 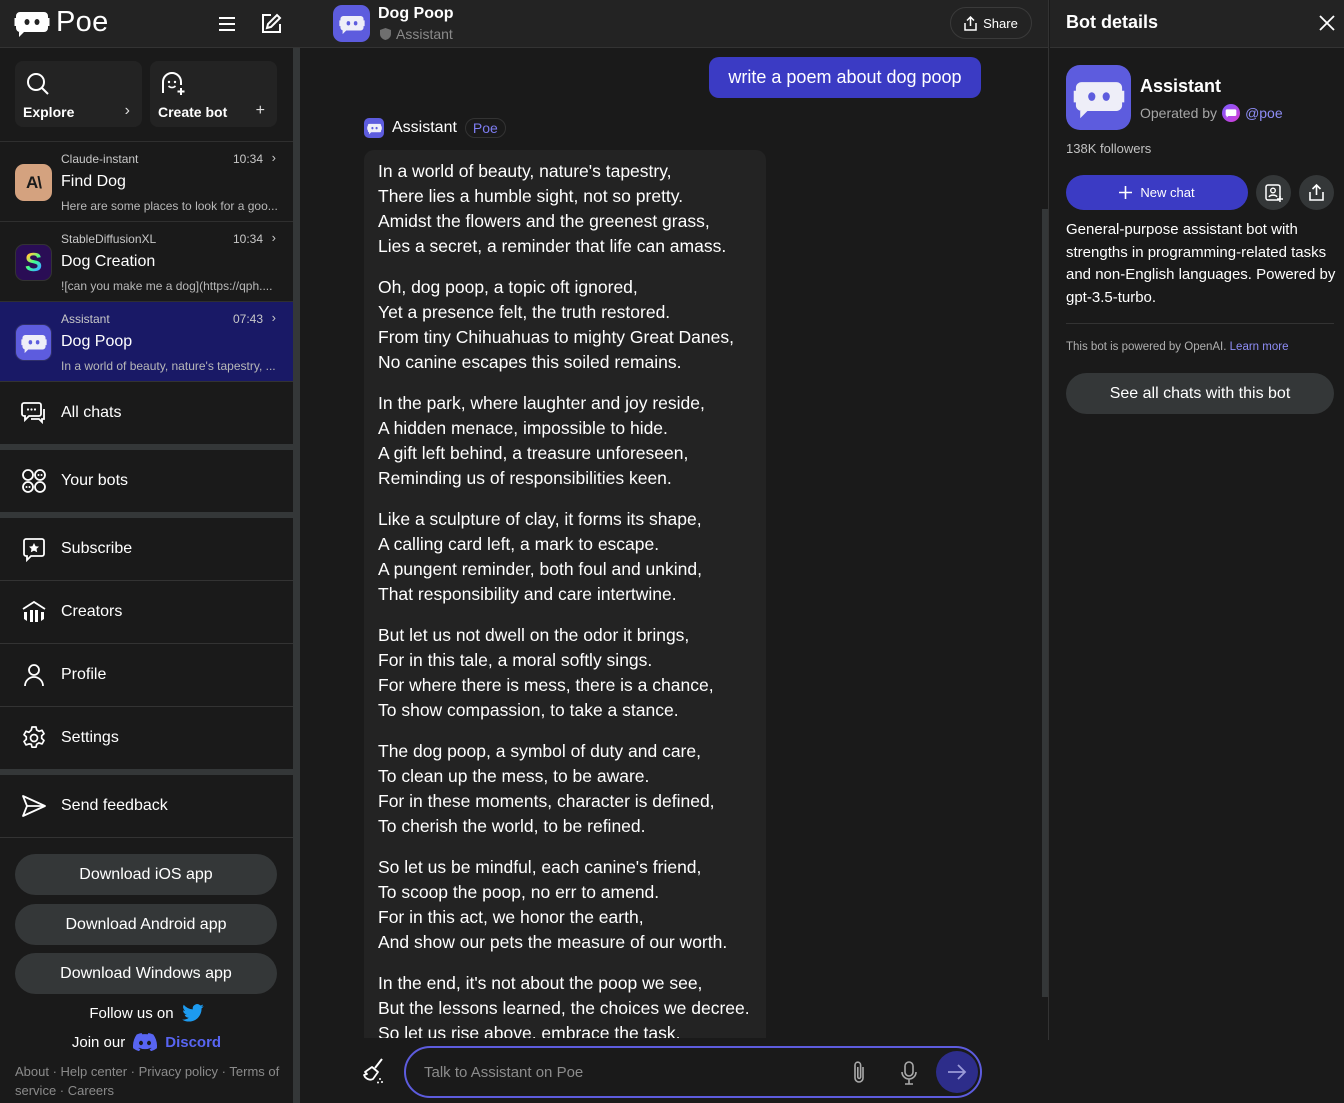 I want to click on poem-line: To show compassion, to take a stance., so click(x=528, y=710).